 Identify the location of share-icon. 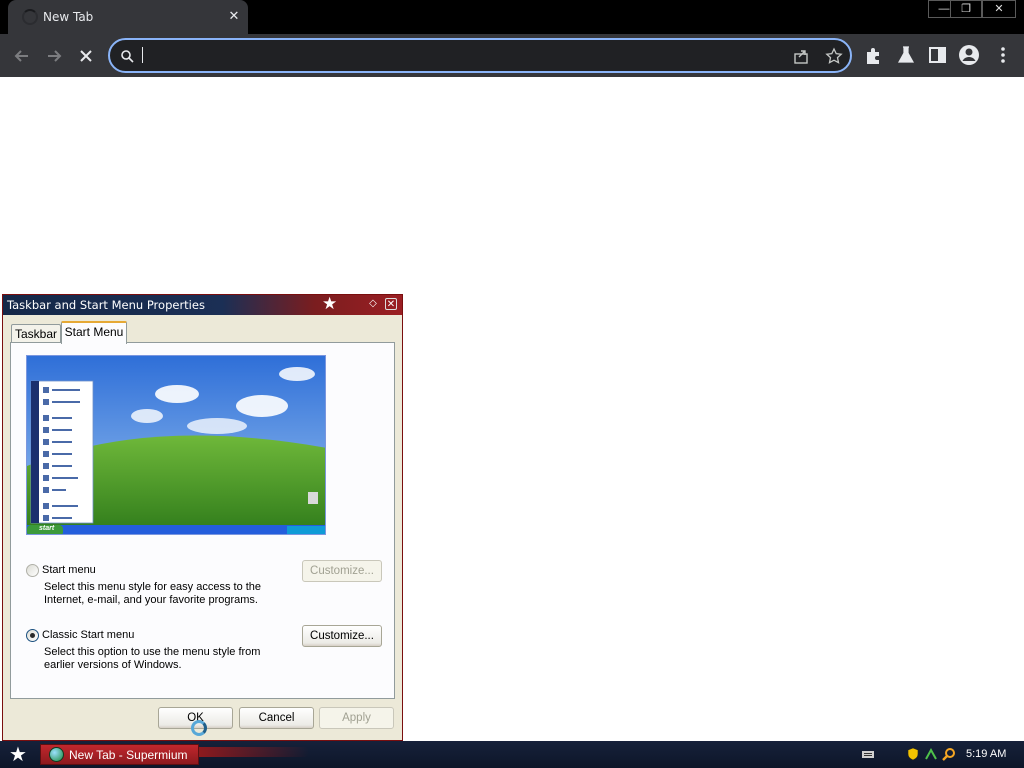
(801, 56).